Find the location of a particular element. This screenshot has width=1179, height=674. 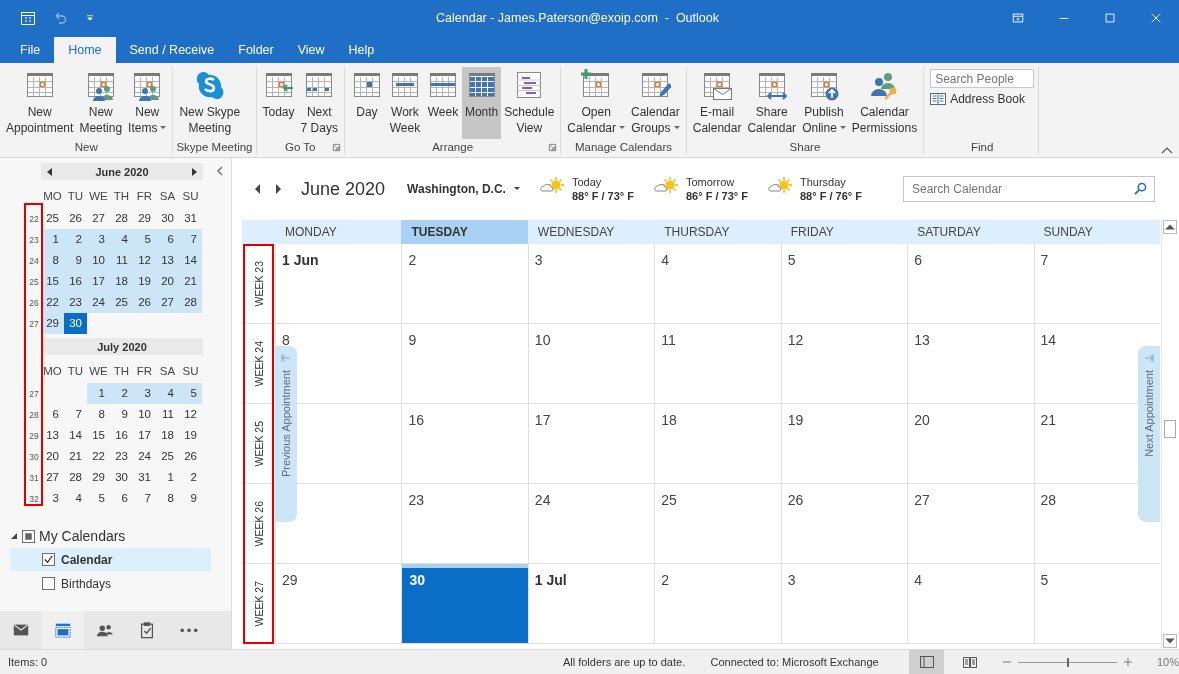

day-number: 17 is located at coordinates (542, 420).